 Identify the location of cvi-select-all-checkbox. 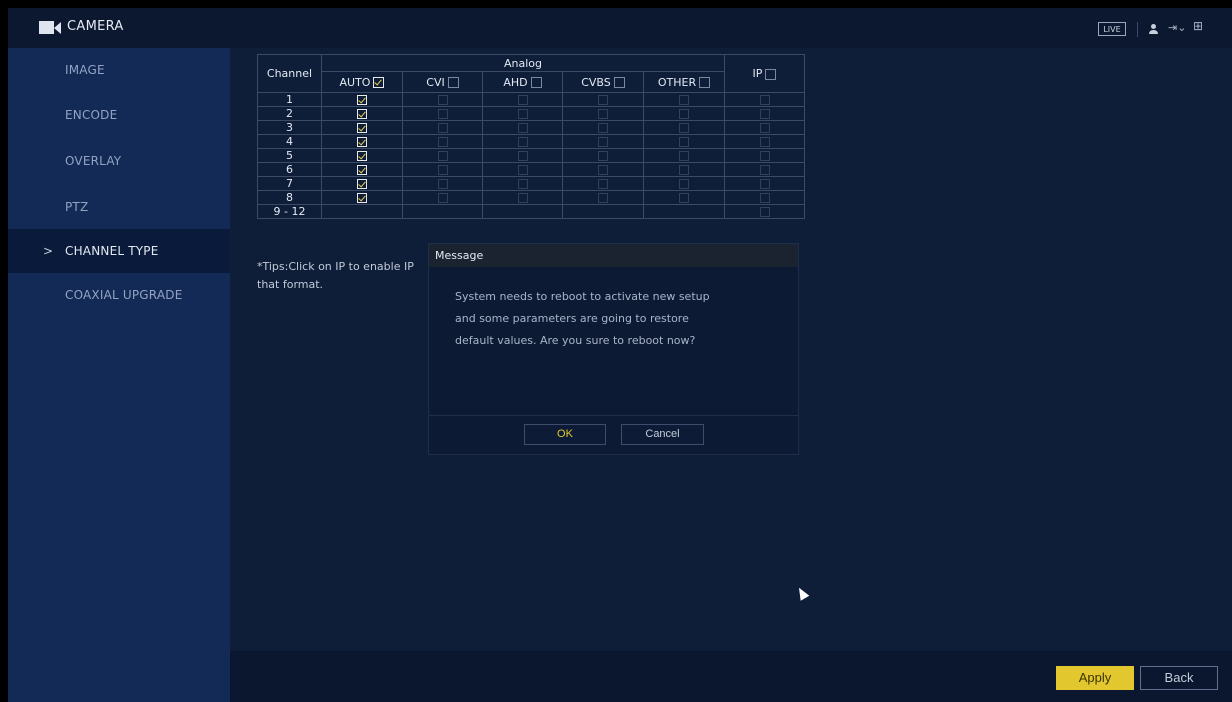
(453, 82).